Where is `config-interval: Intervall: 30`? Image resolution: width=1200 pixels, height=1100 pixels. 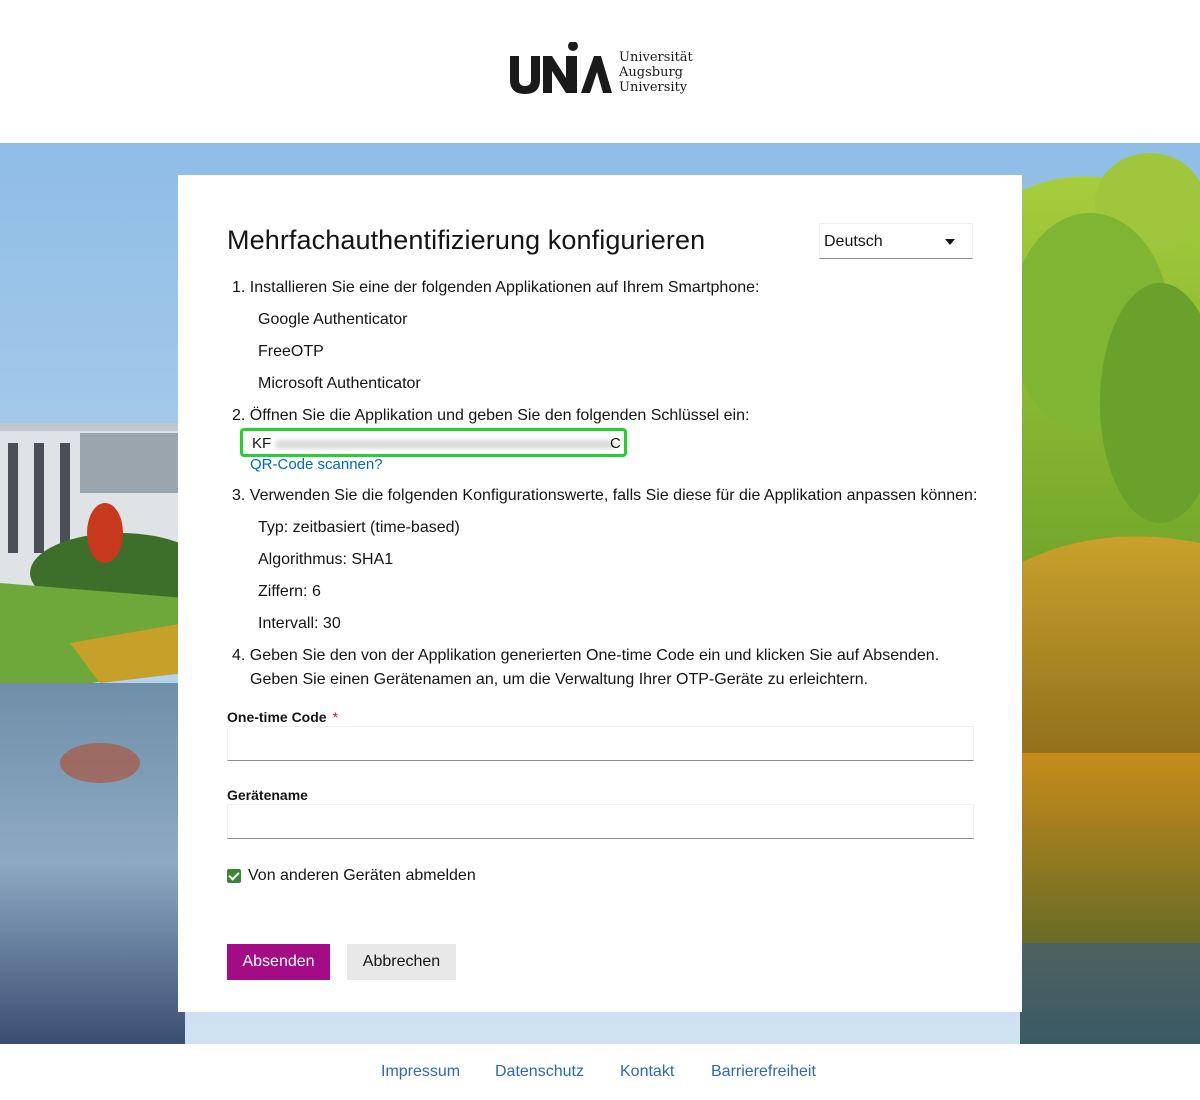
config-interval: Intervall: 30 is located at coordinates (299, 623).